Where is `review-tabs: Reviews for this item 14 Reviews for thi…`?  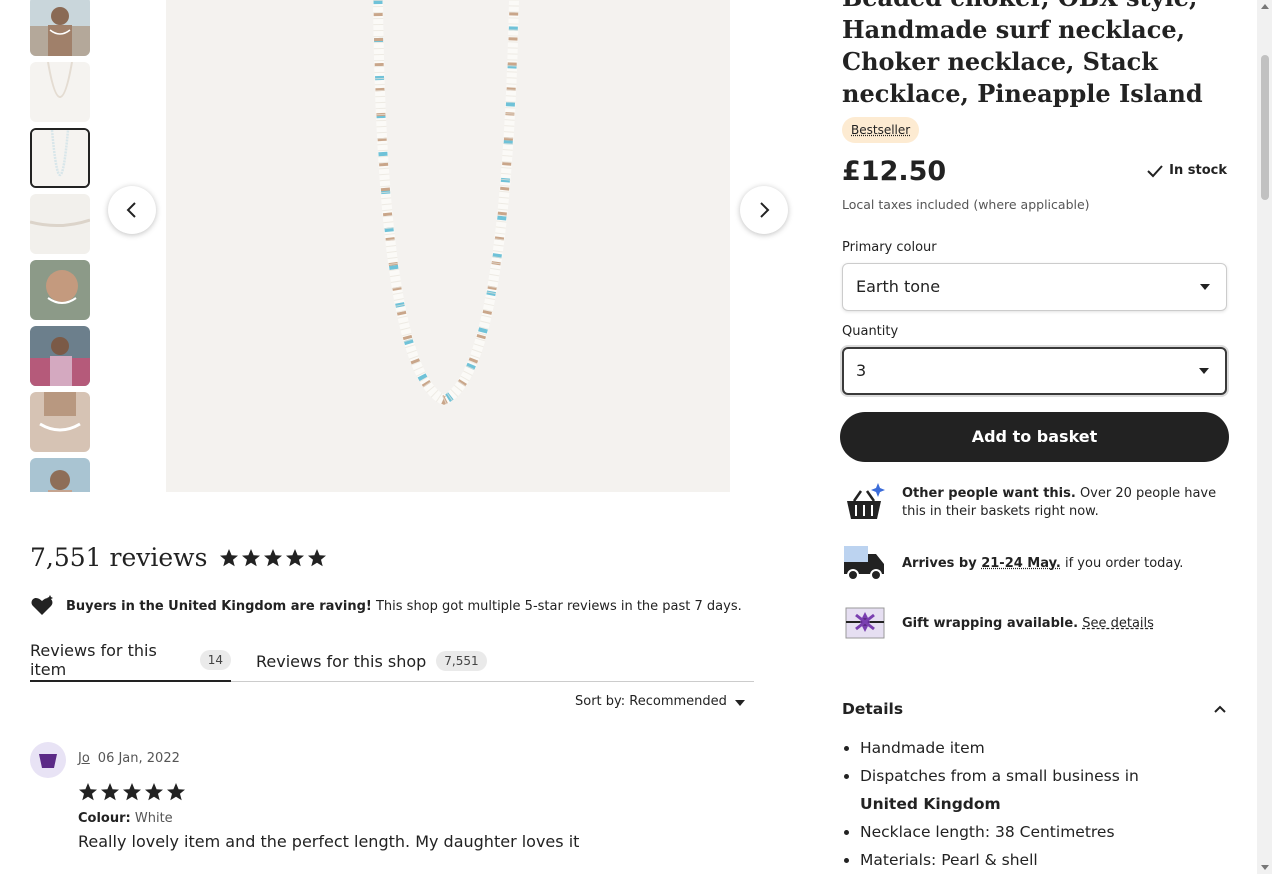
review-tabs: Reviews for this item 14 Reviews for thi… is located at coordinates (392, 661).